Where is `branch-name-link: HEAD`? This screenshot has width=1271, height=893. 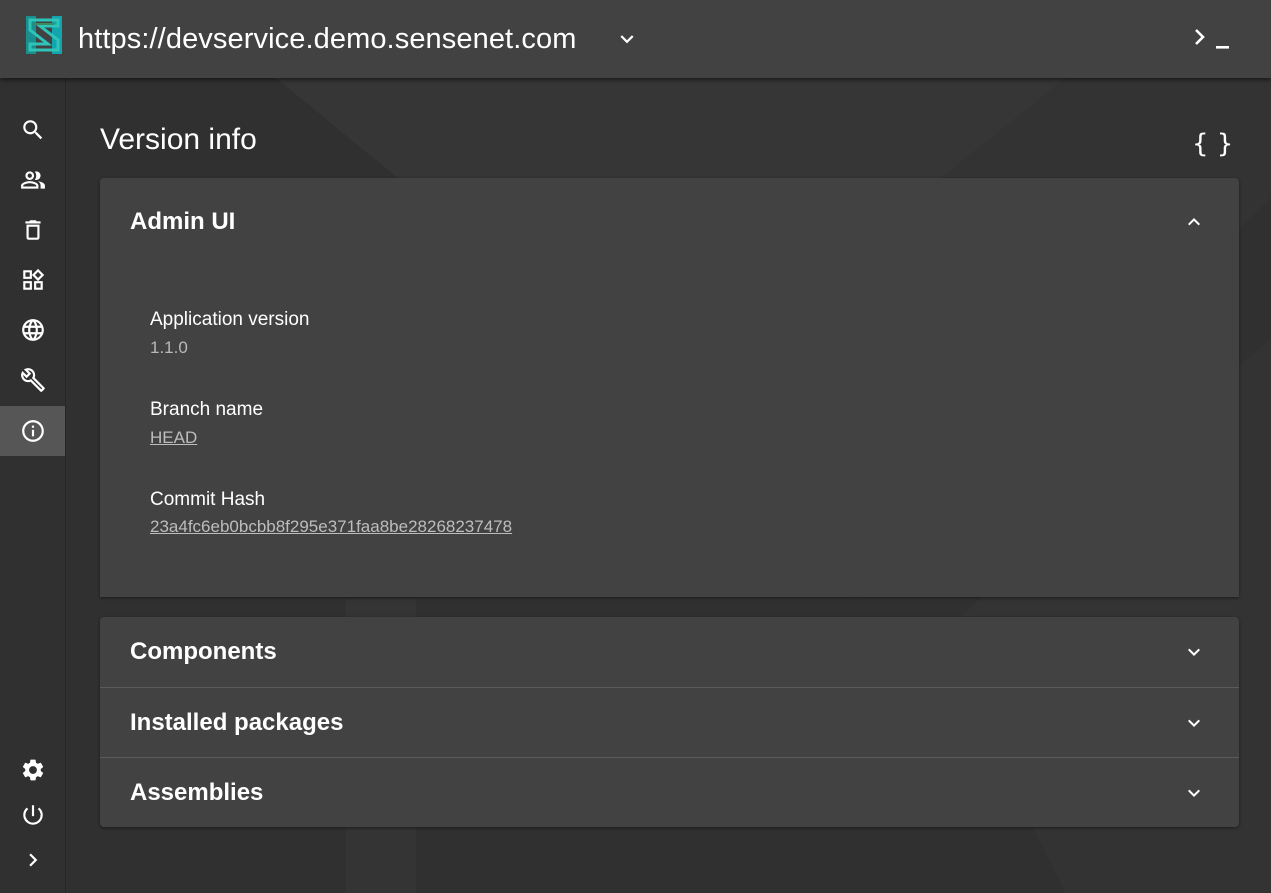 branch-name-link: HEAD is located at coordinates (173, 438).